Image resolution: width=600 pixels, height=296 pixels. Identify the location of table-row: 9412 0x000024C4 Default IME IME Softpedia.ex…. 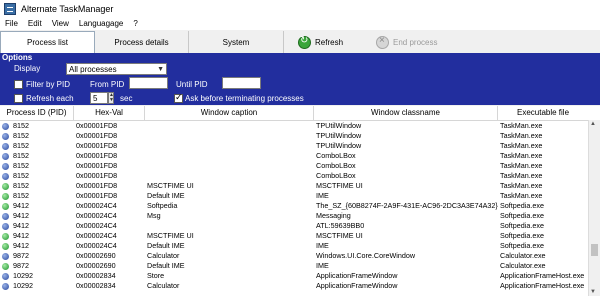
(300, 246).